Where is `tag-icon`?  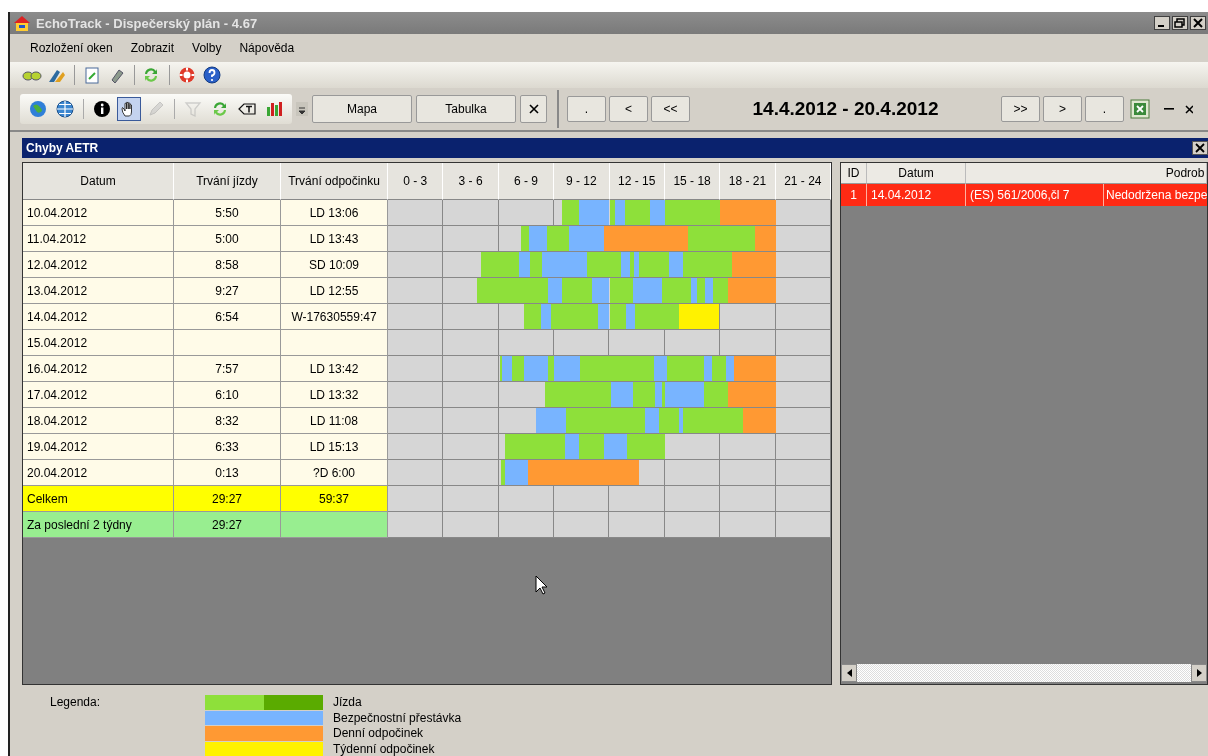
tag-icon is located at coordinates (247, 109).